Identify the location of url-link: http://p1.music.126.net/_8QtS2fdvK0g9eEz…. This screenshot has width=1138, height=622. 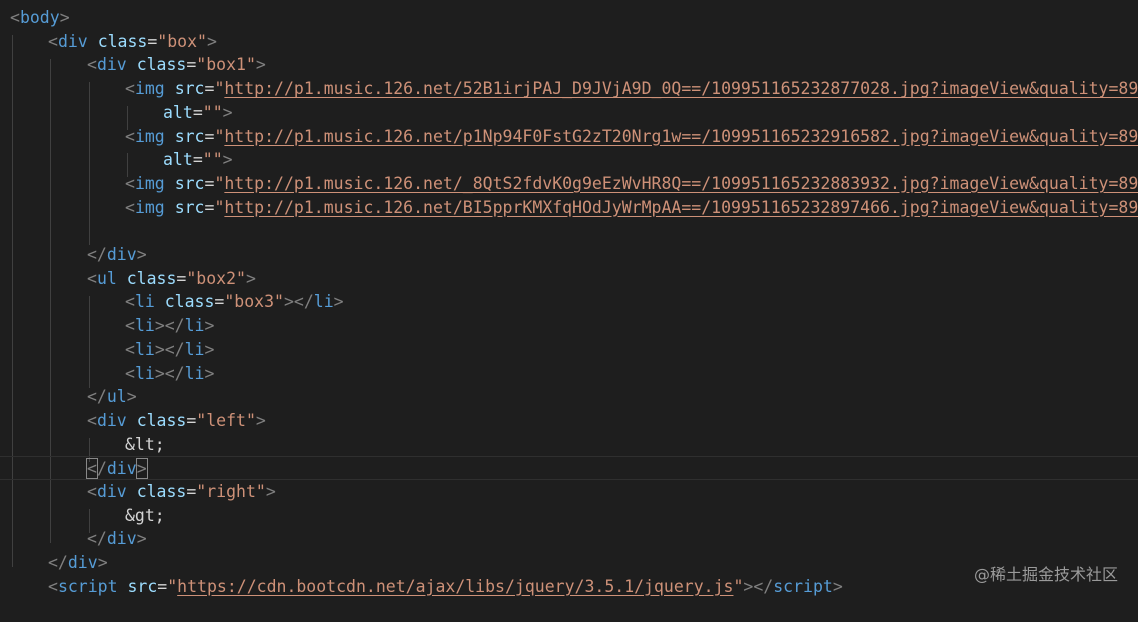
(681, 183).